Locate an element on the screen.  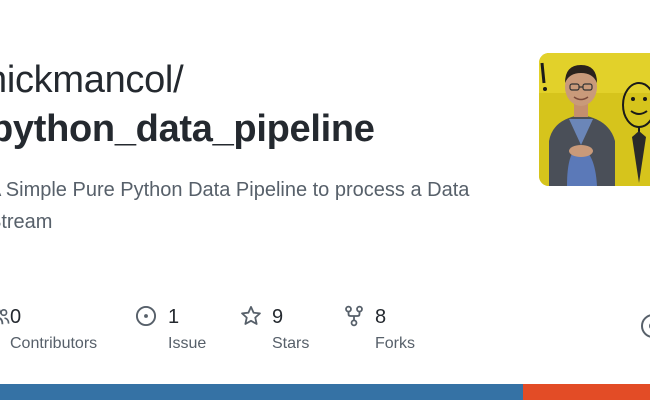
contributors-label: Contributors is located at coordinates (54, 343).